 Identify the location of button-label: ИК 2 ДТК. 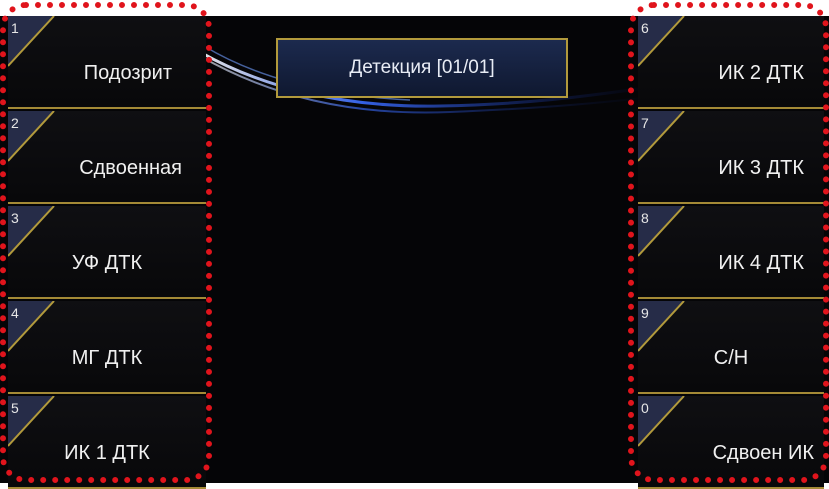
(761, 73).